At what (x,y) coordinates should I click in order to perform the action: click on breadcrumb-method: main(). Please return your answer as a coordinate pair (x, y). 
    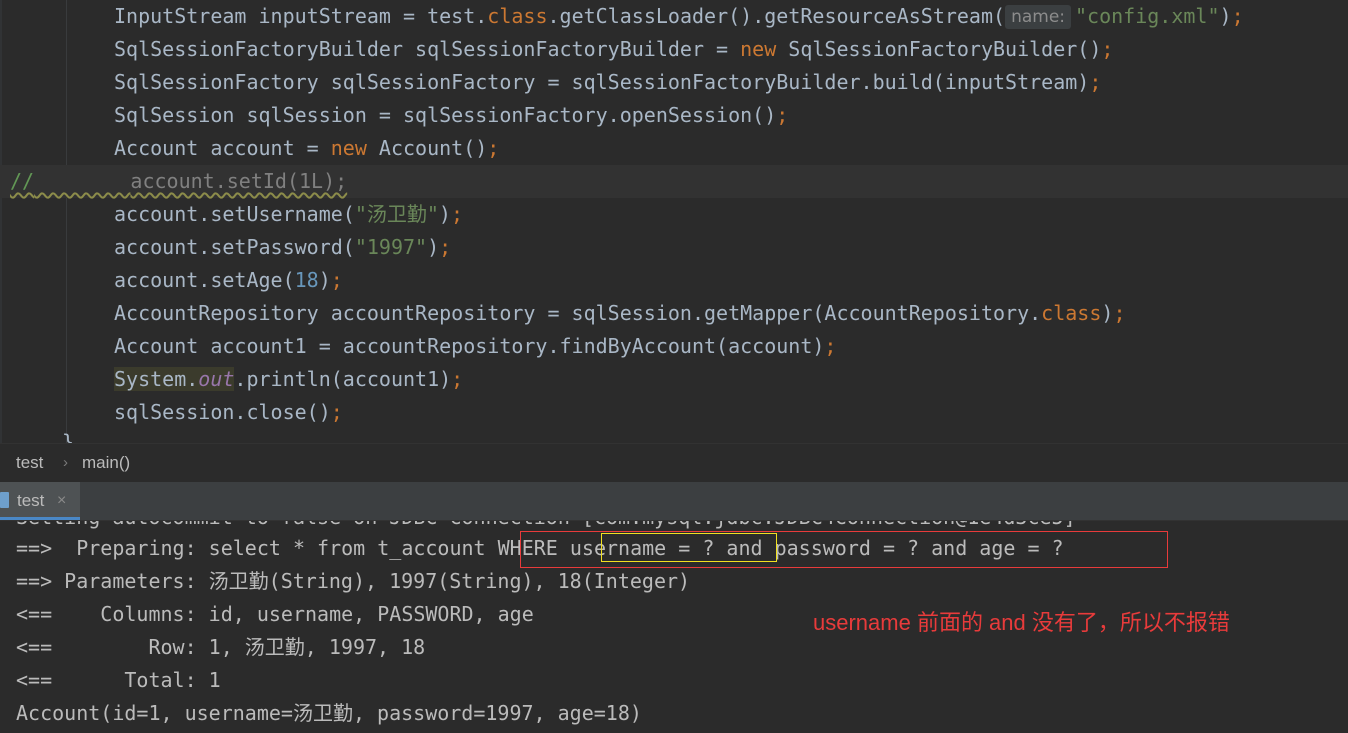
    Looking at the image, I should click on (106, 463).